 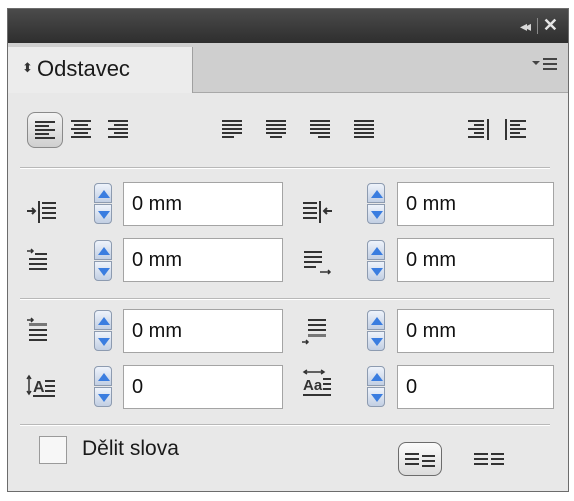 What do you see at coordinates (313, 385) in the screenshot?
I see `svg-text: Aa` at bounding box center [313, 385].